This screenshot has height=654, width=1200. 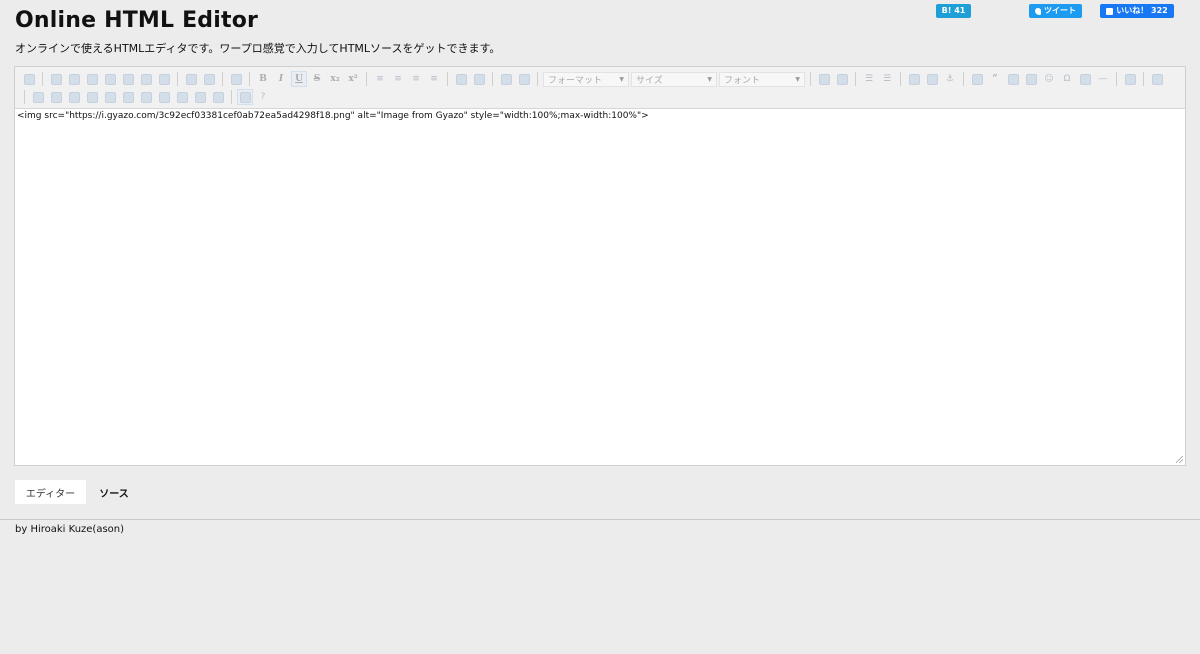 What do you see at coordinates (842, 79) in the screenshot?
I see `rtl-icon` at bounding box center [842, 79].